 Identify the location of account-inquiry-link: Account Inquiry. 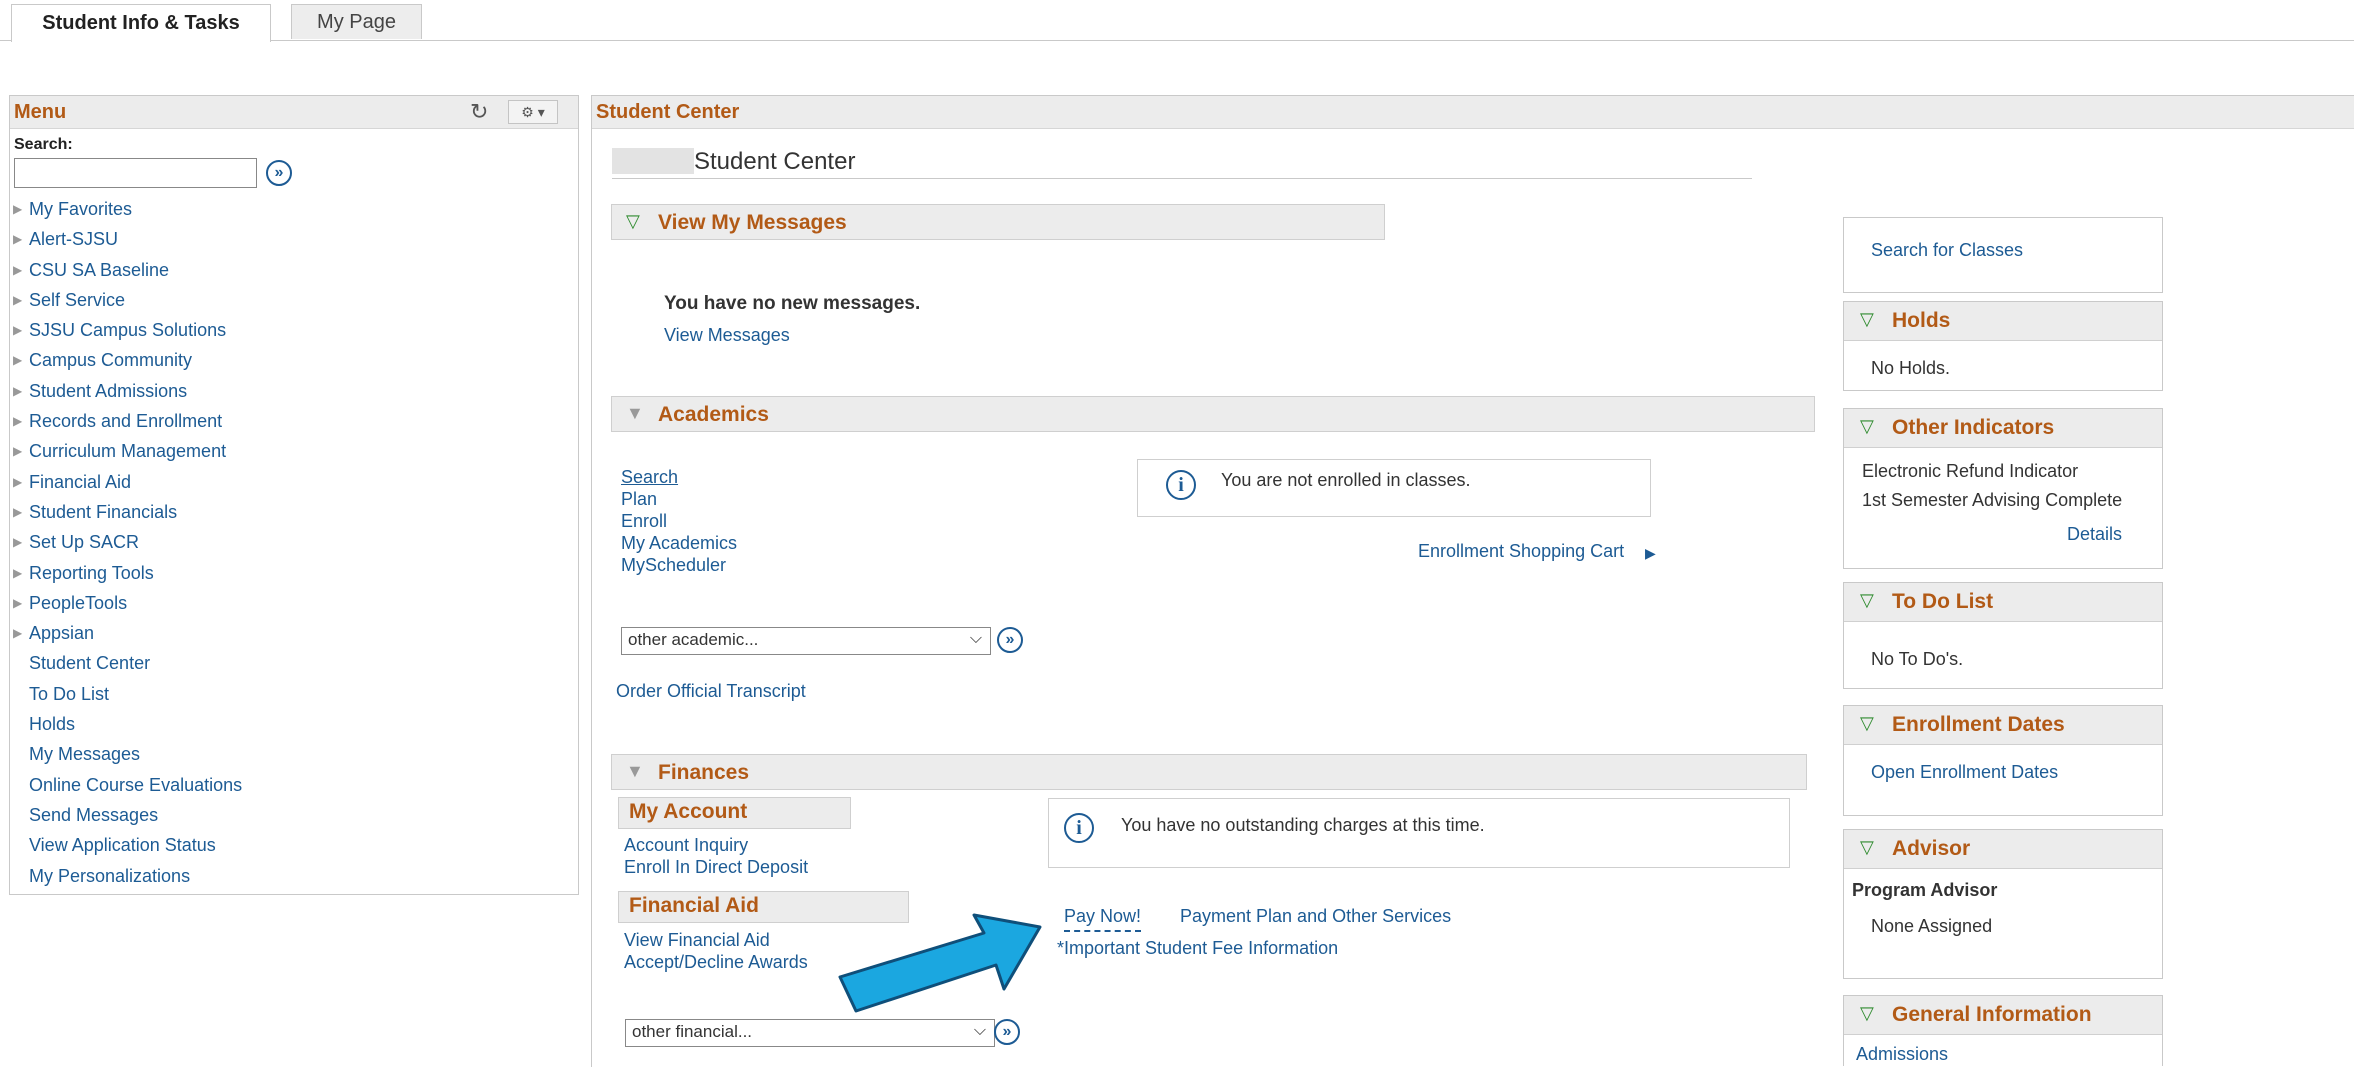
(686, 845).